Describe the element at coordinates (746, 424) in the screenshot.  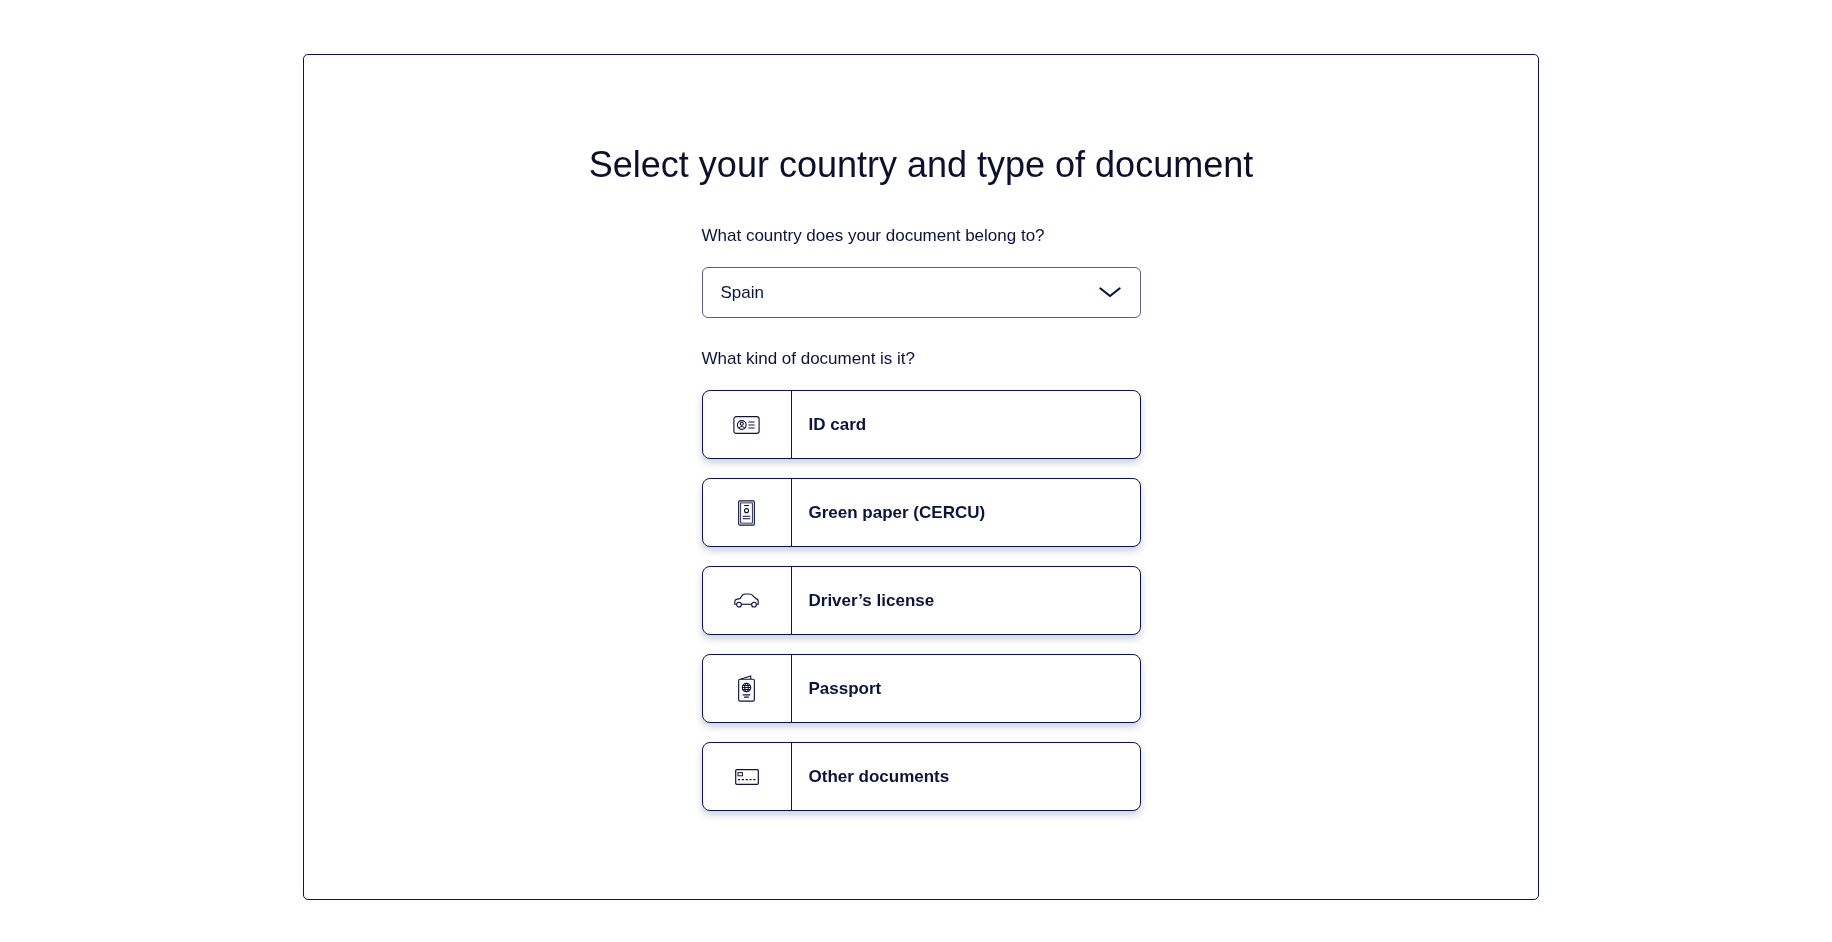
I see `id-card-icon` at that location.